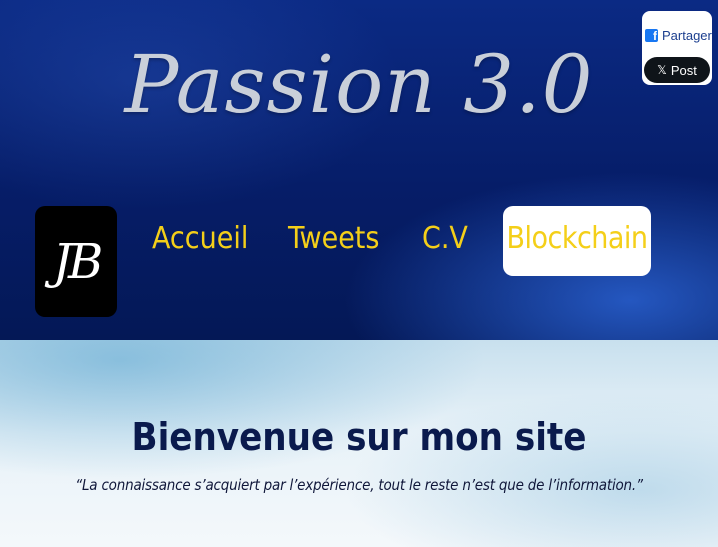  Describe the element at coordinates (200, 241) in the screenshot. I see `nav-item-accueil: Accueil` at that location.